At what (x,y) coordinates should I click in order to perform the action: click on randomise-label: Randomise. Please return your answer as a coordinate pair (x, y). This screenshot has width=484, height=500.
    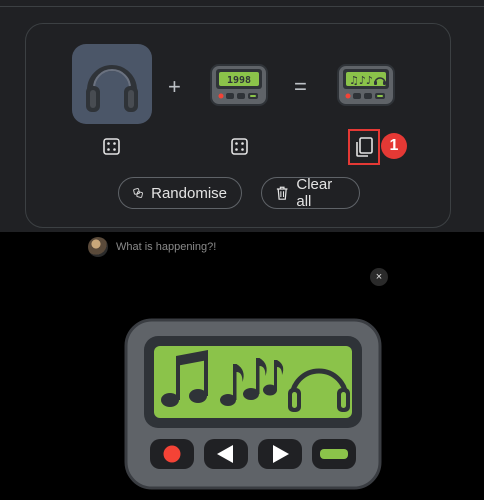
    Looking at the image, I should click on (189, 193).